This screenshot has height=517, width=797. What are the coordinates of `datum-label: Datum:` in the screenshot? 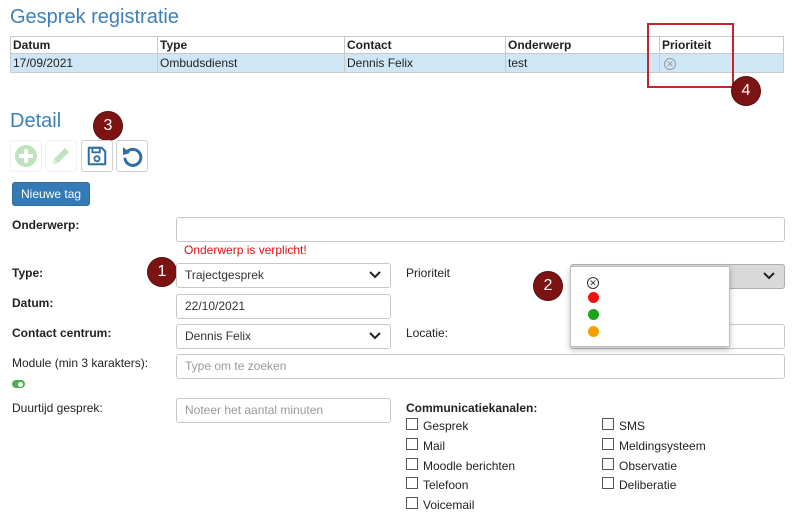 It's located at (33, 303).